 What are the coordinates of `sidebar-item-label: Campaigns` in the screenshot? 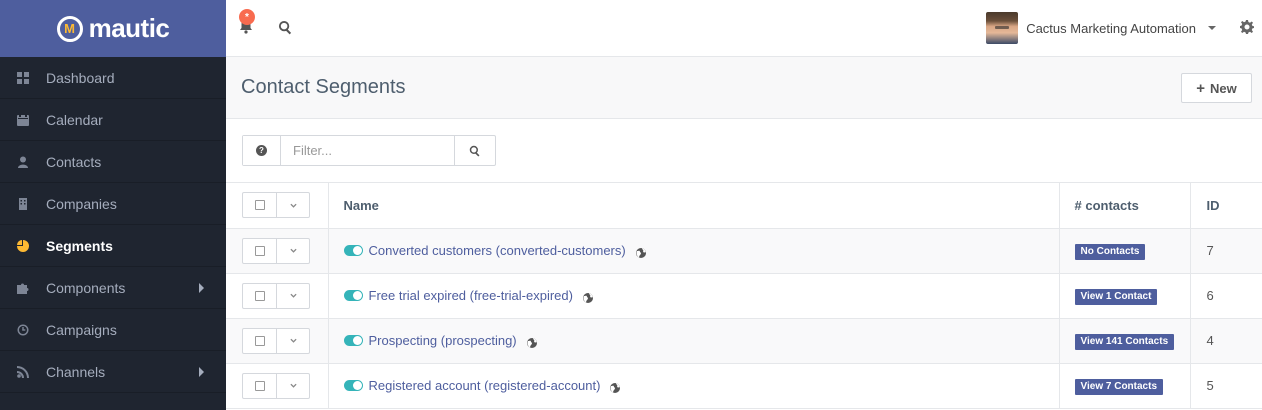 It's located at (81, 329).